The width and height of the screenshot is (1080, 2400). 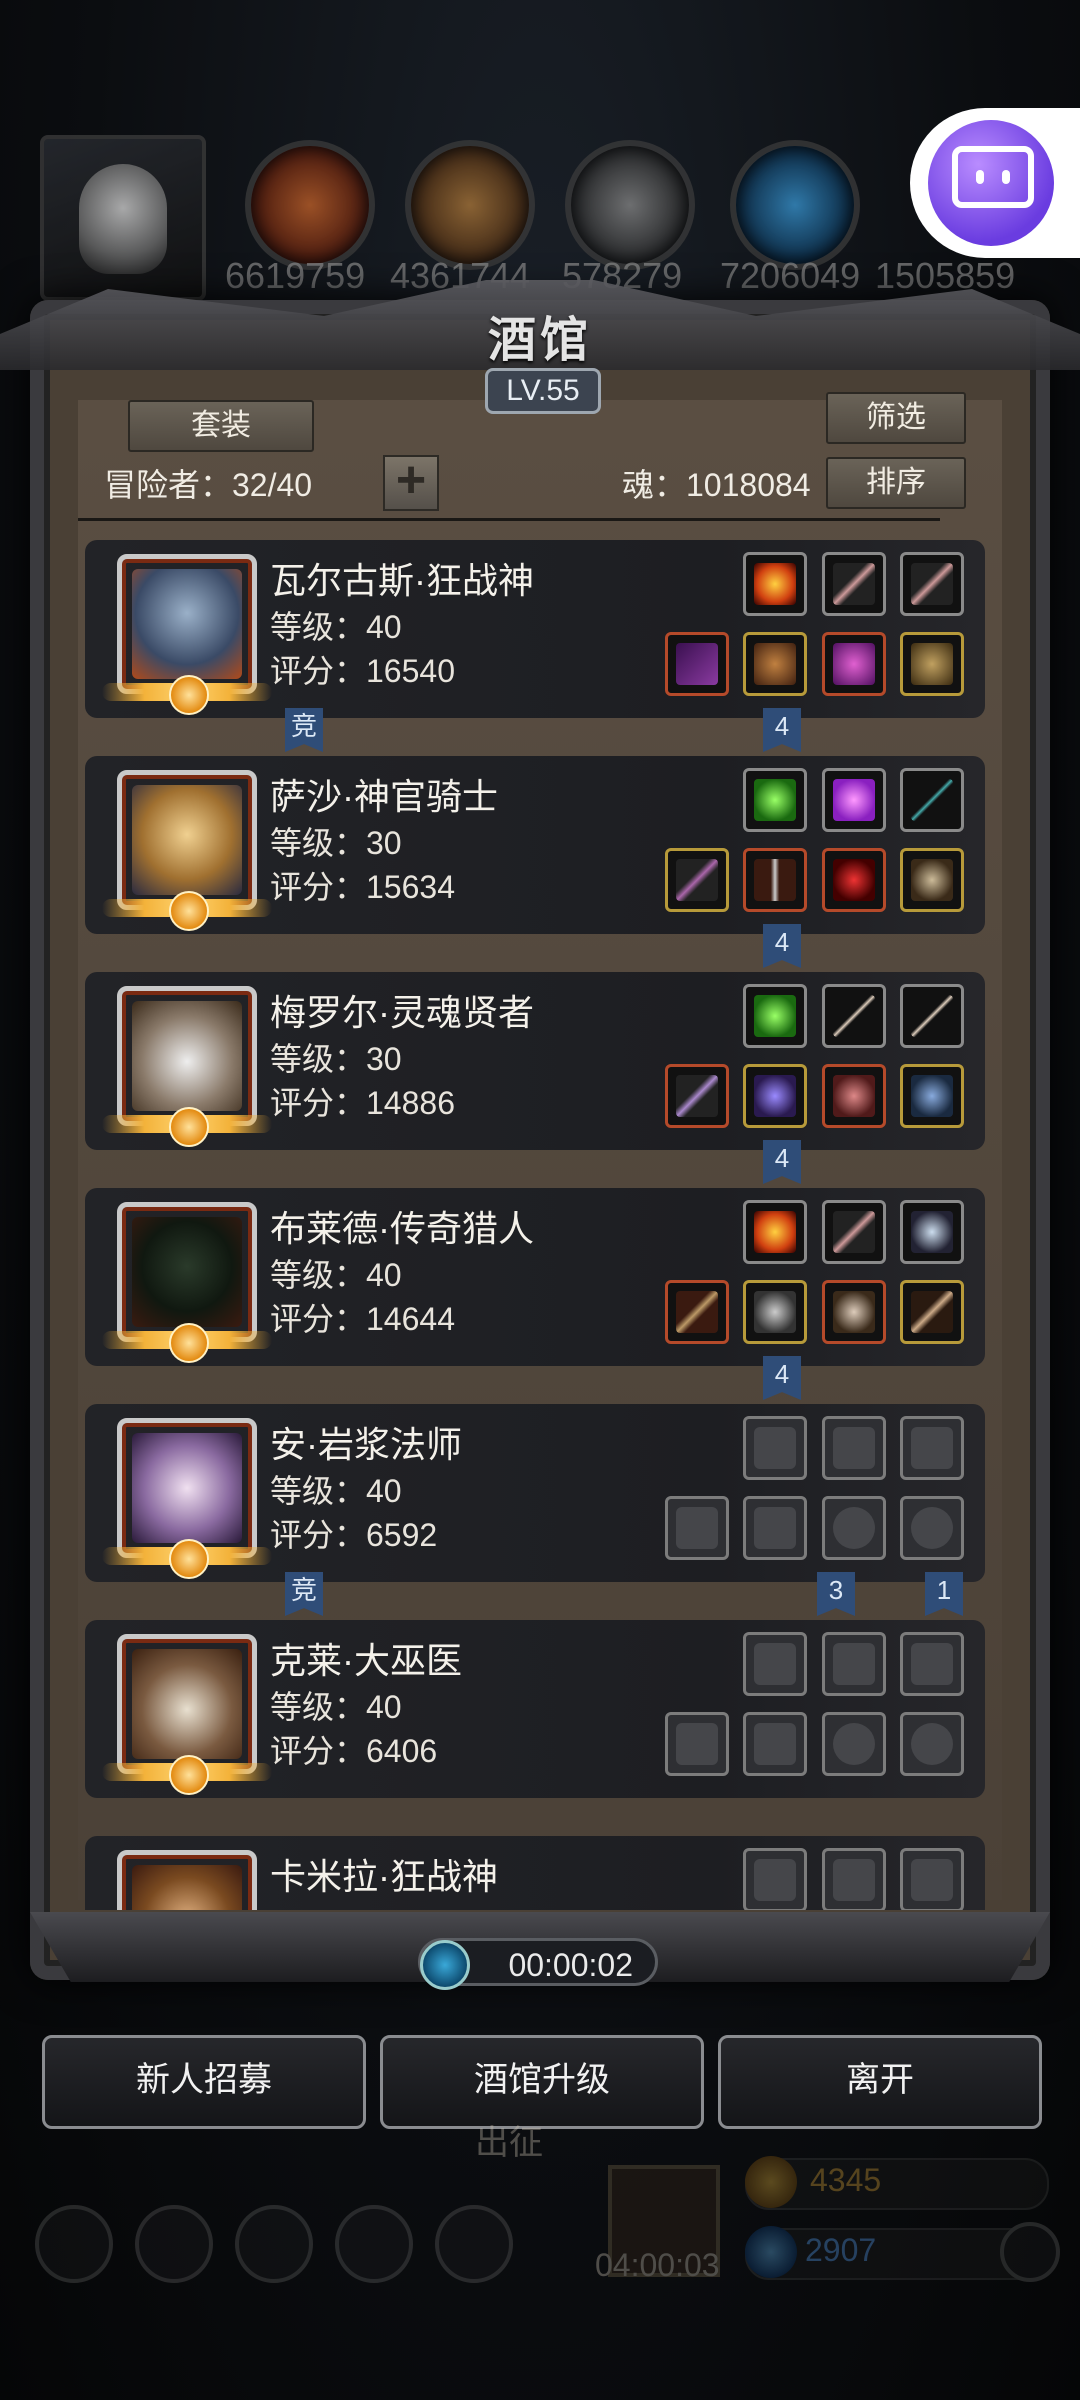 What do you see at coordinates (123, 218) in the screenshot?
I see `player-avatar` at bounding box center [123, 218].